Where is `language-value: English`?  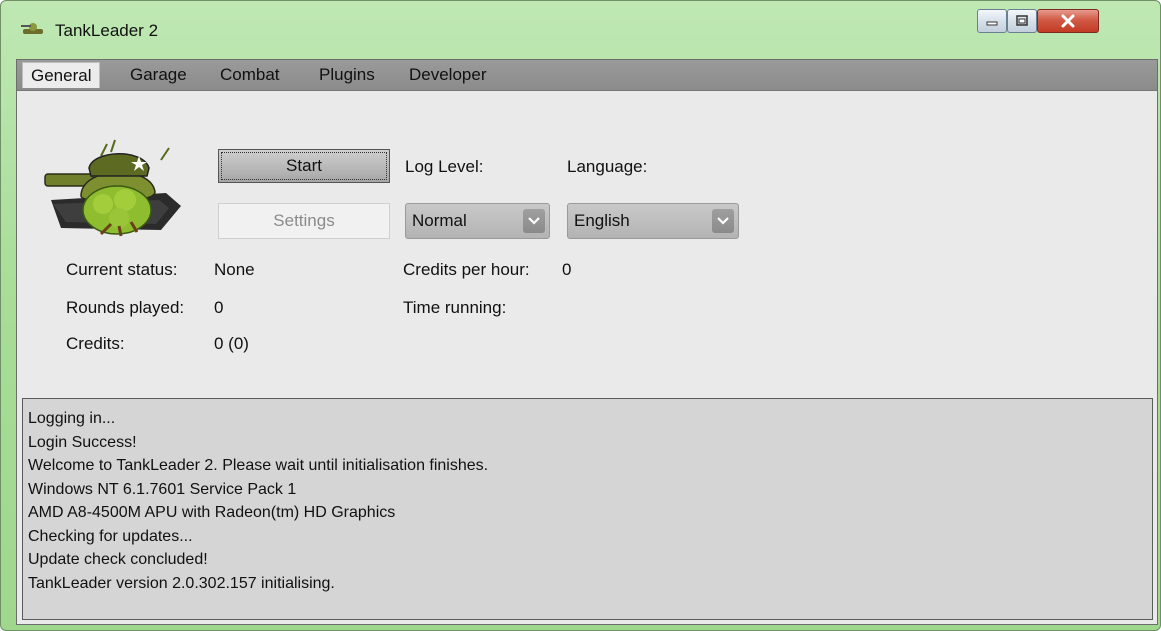 language-value: English is located at coordinates (602, 220).